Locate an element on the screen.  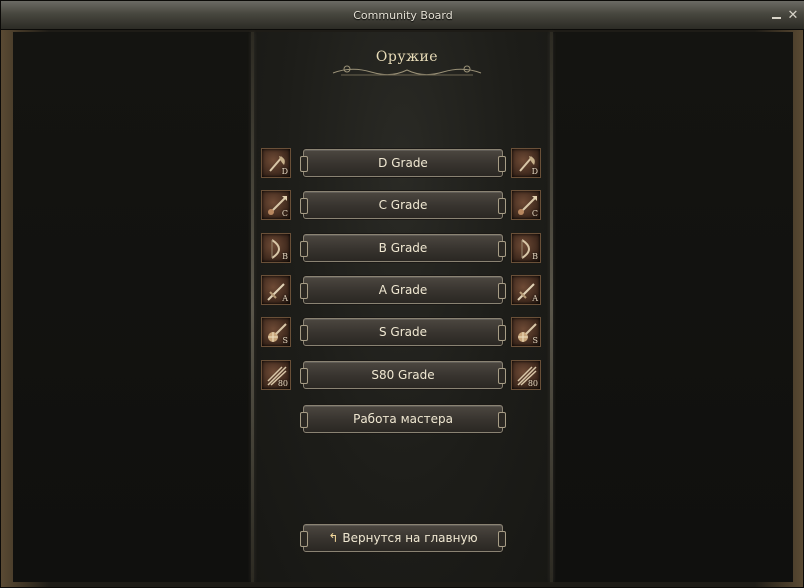
grade-button-s: S Grade is located at coordinates (403, 332).